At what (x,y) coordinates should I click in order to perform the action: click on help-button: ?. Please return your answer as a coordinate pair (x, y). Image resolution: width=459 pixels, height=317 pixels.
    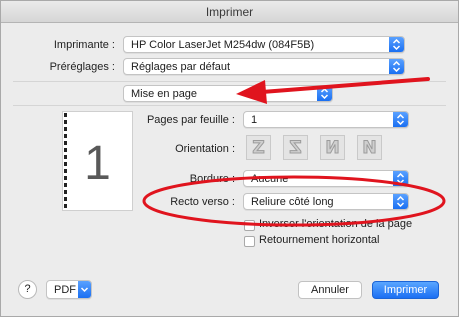
    Looking at the image, I should click on (27, 289).